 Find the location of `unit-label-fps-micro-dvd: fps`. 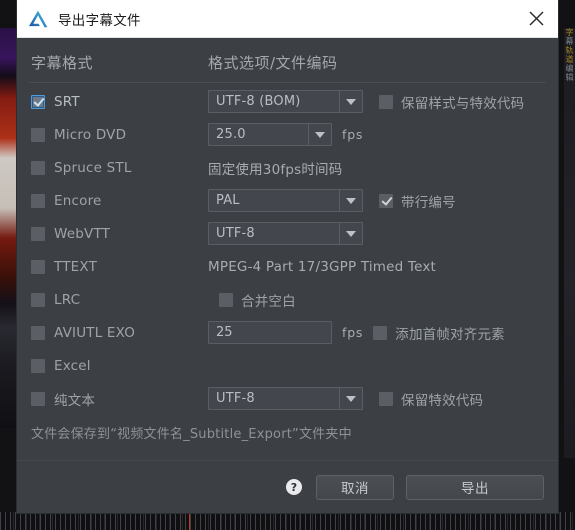

unit-label-fps-micro-dvd: fps is located at coordinates (353, 134).